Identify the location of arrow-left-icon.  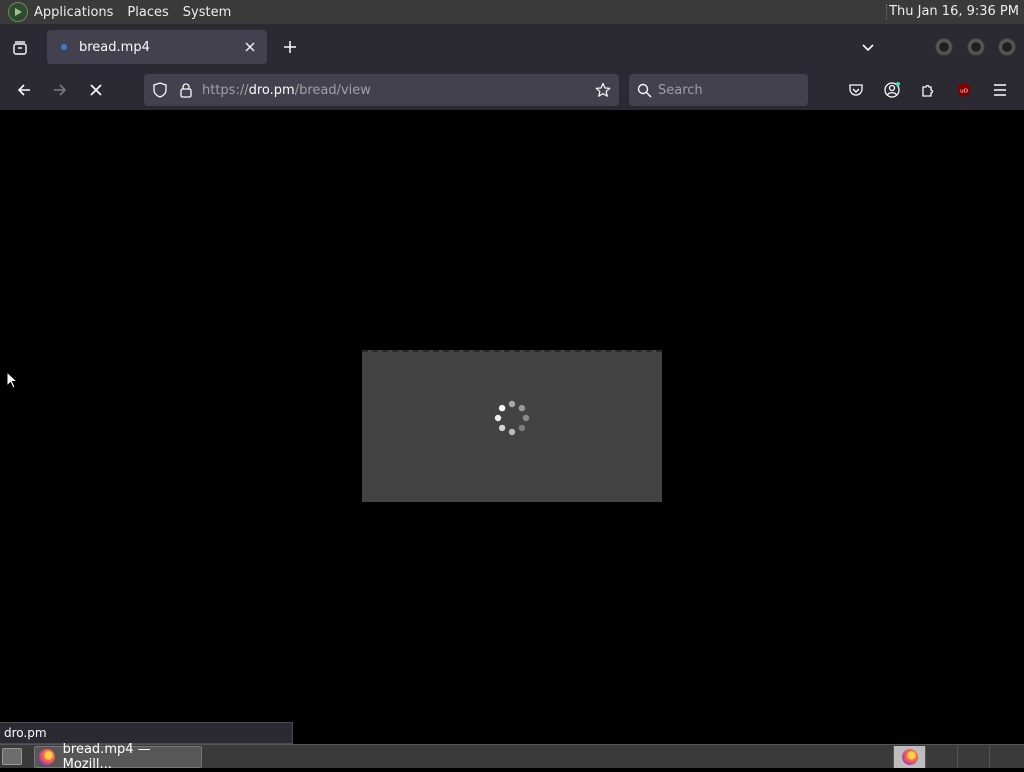
(24, 90).